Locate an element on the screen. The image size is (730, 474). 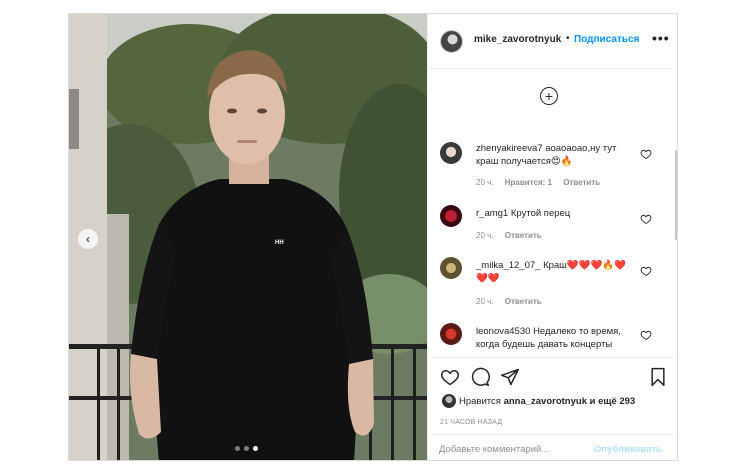
author-username: mike_zavorotnyuk is located at coordinates (517, 39).